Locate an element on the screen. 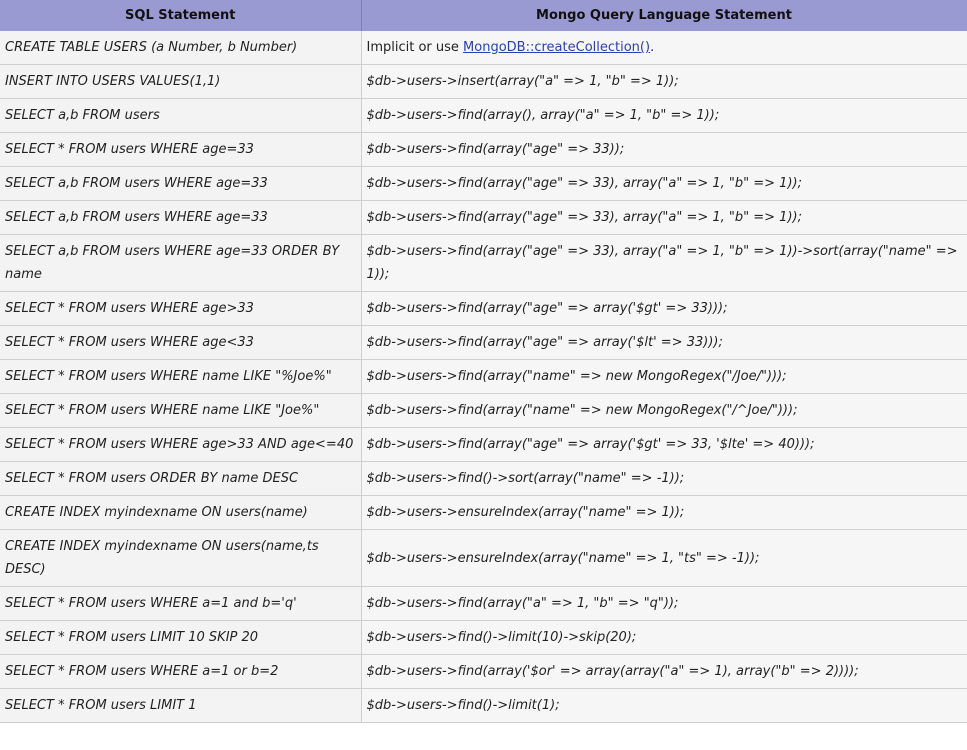 This screenshot has height=750, width=967. sql-cell: SELECT * FROM users WHERE a=1 or b=2 is located at coordinates (181, 671).